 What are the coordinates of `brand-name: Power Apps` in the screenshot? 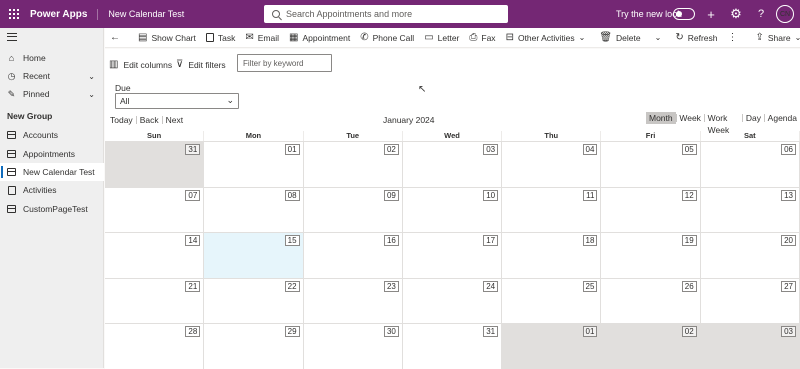 It's located at (64, 14).